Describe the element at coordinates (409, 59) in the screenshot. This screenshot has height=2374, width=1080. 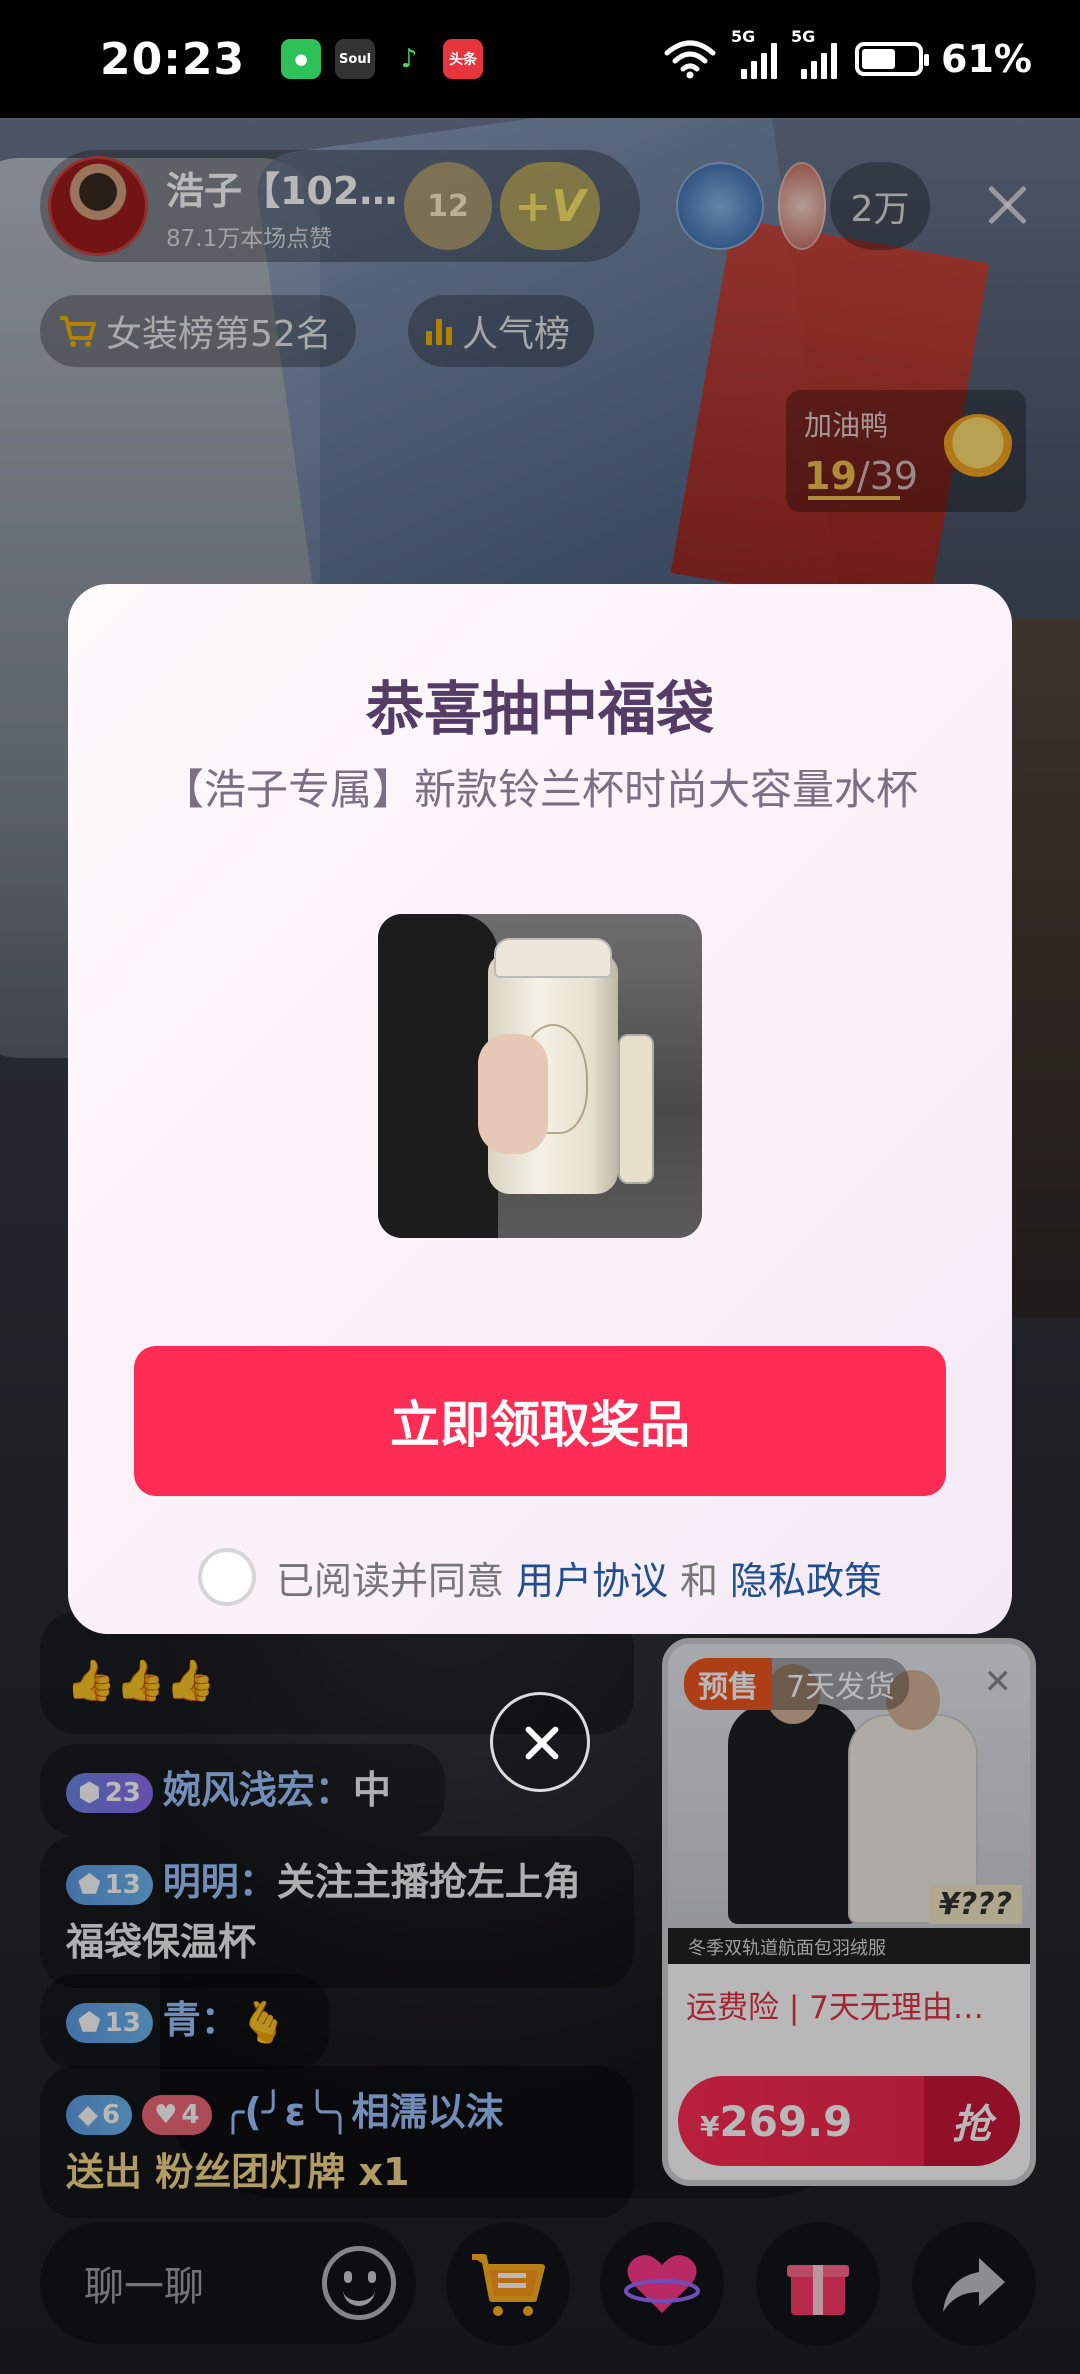
I see `music-icon: ♪` at that location.